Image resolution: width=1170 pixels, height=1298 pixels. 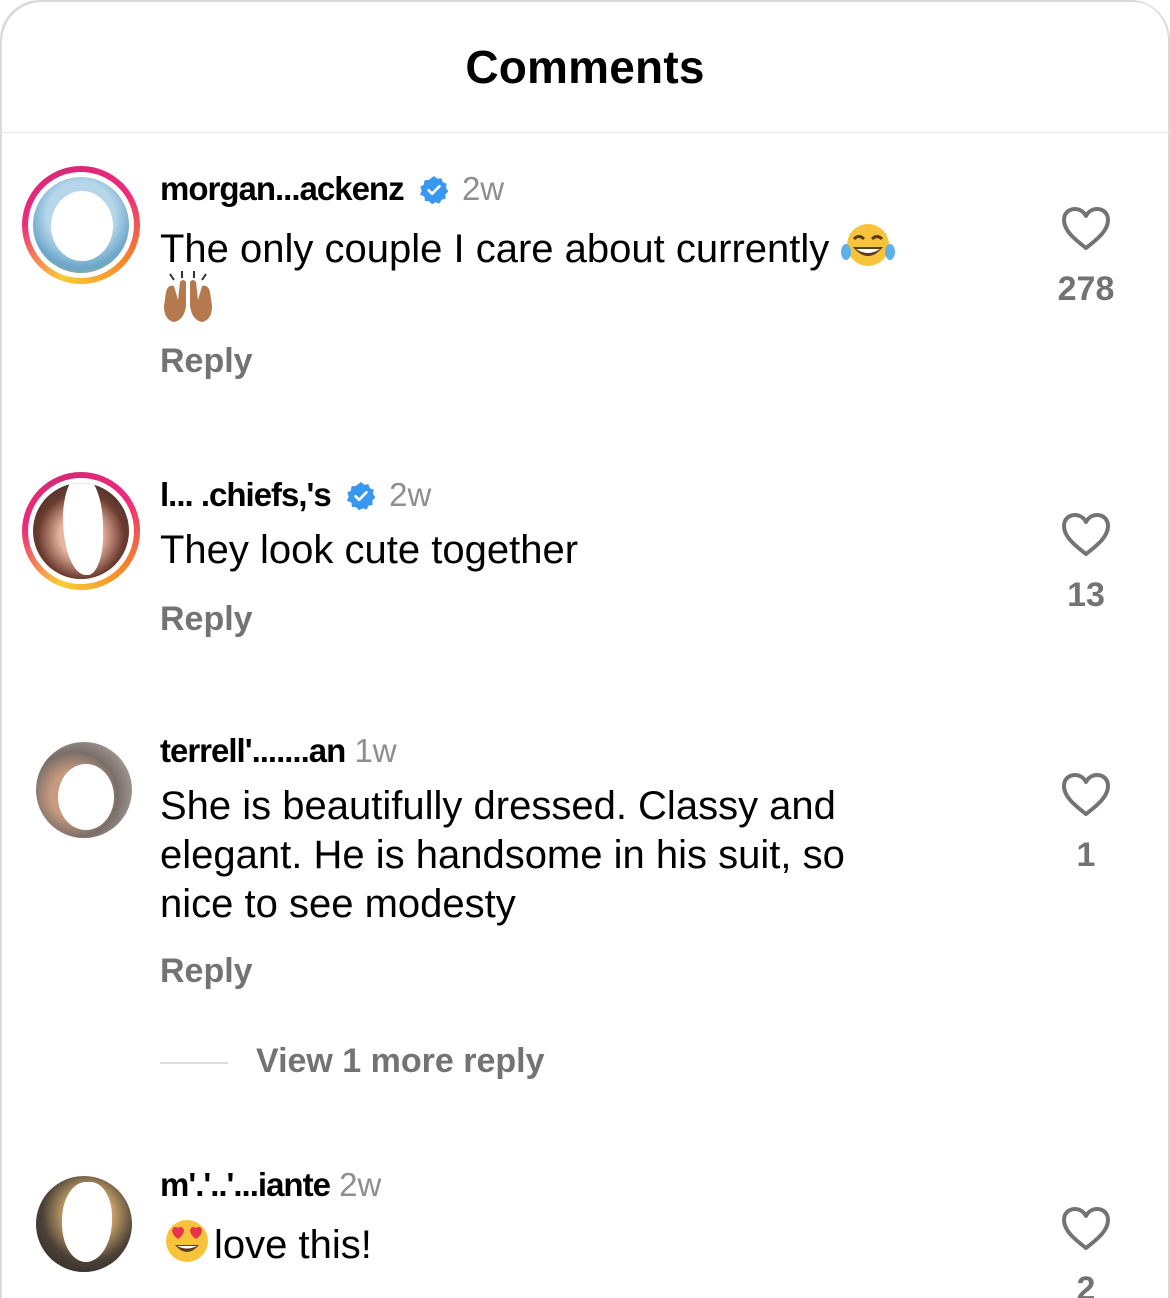 What do you see at coordinates (1086, 823) in the screenshot?
I see `like-group: 1` at bounding box center [1086, 823].